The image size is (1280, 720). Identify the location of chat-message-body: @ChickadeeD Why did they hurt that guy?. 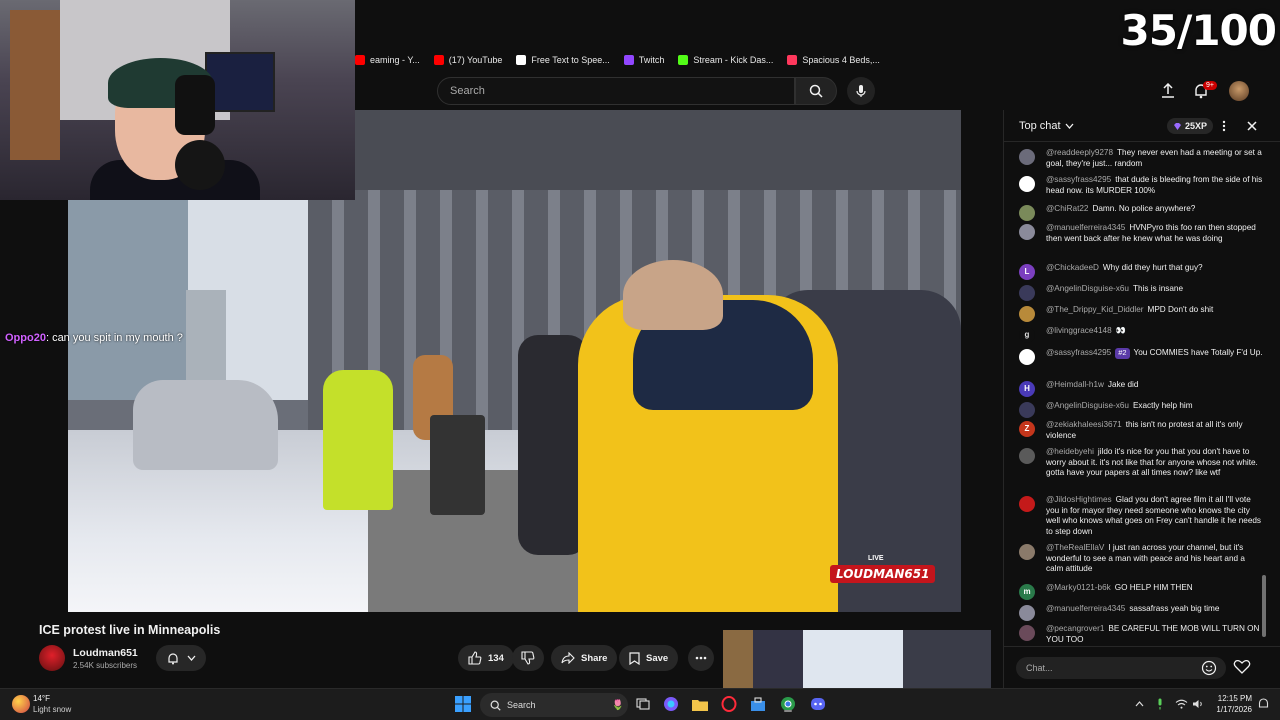
(1155, 268).